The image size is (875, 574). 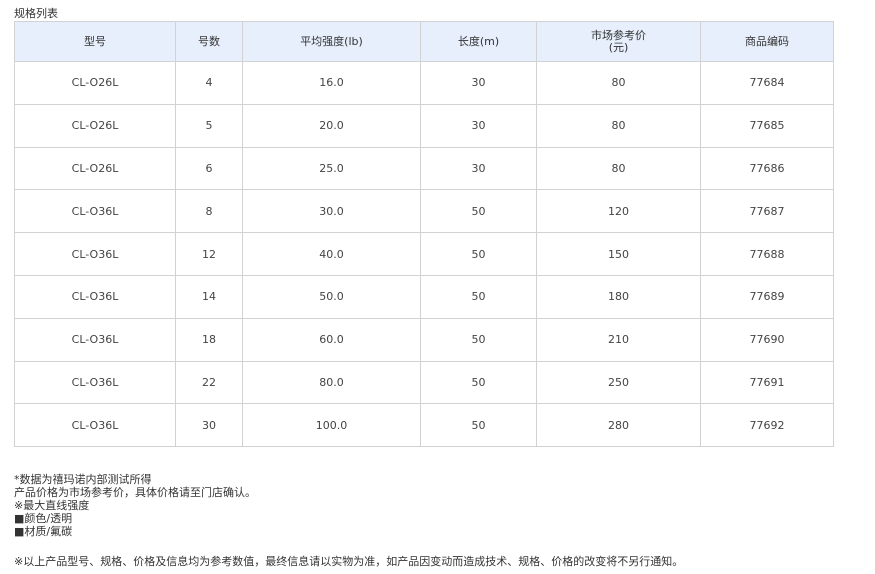 What do you see at coordinates (767, 125) in the screenshot?
I see `cell-product-code: 77685` at bounding box center [767, 125].